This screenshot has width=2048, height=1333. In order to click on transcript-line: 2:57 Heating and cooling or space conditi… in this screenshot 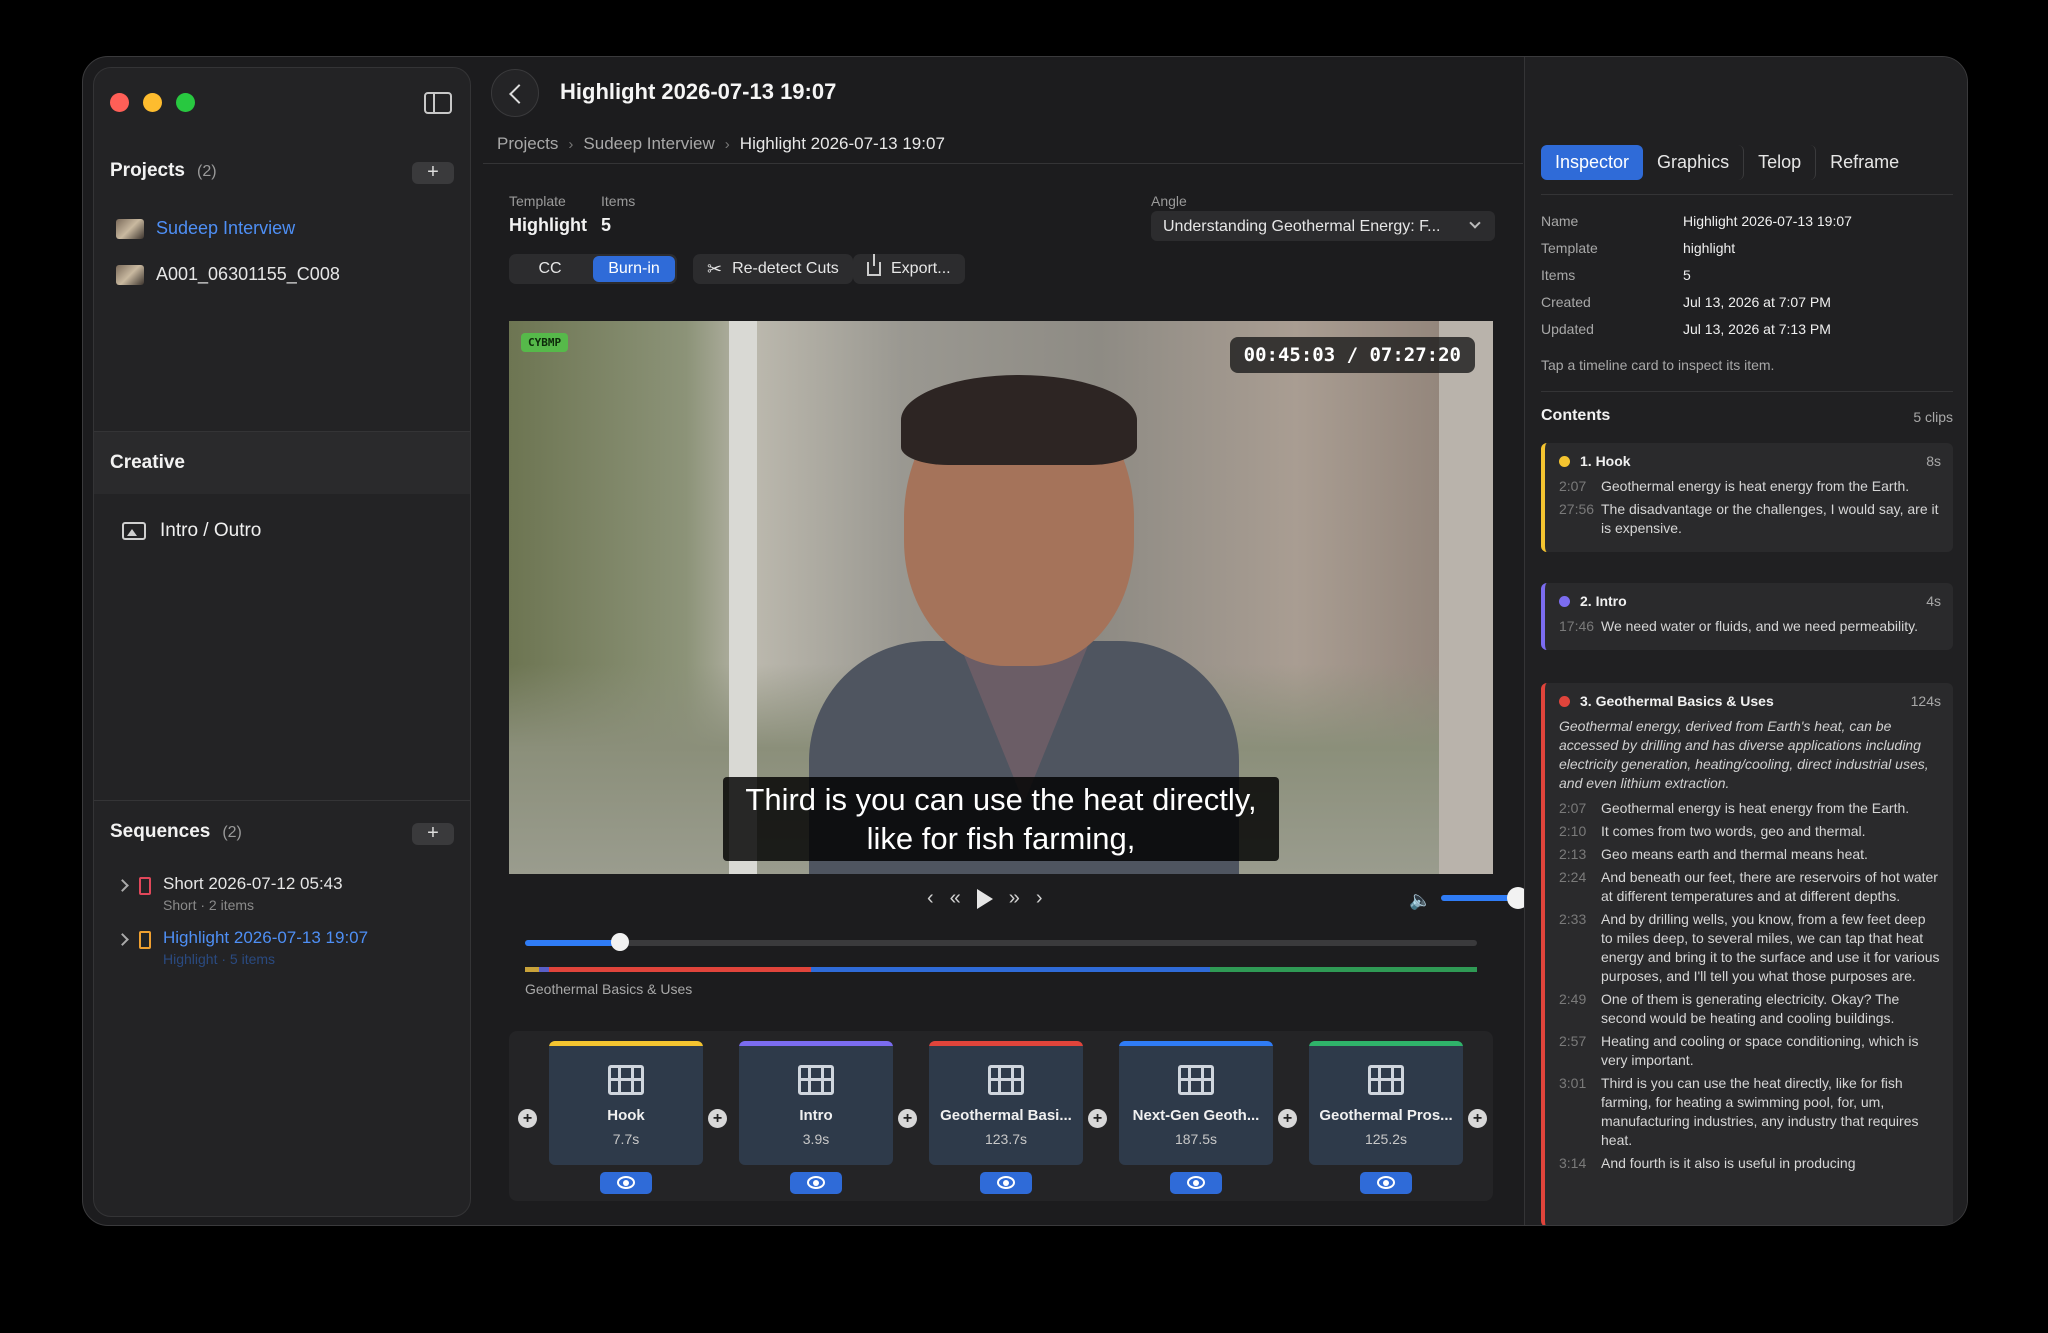, I will do `click(1750, 1051)`.